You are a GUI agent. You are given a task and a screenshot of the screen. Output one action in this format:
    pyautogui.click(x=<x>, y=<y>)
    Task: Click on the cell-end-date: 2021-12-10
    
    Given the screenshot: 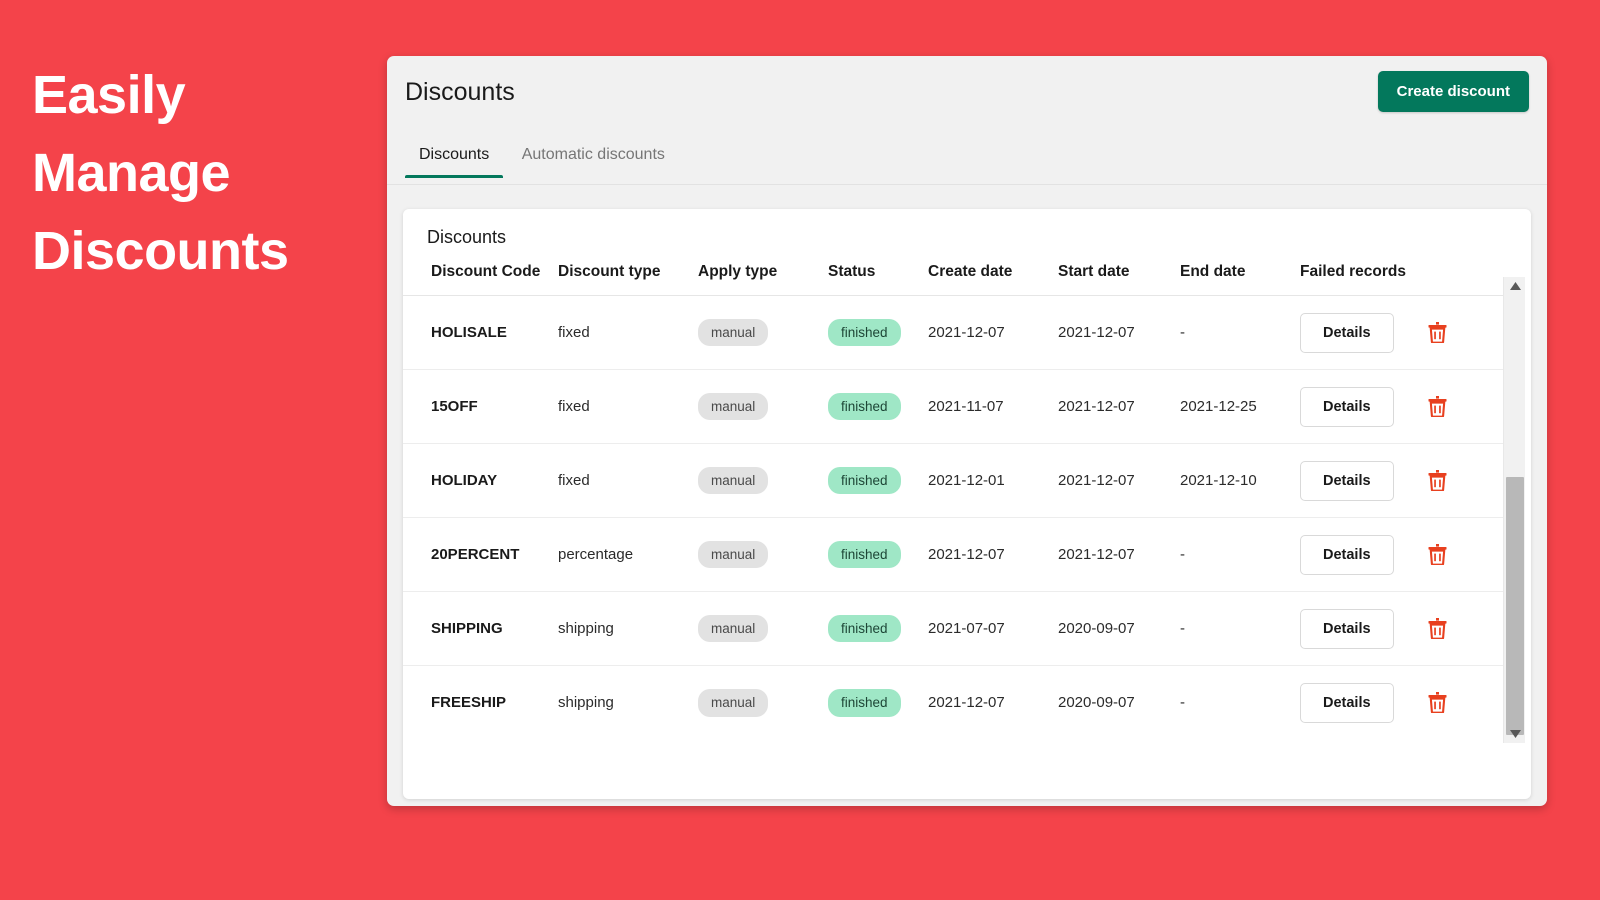 What is the action you would take?
    pyautogui.click(x=1240, y=480)
    